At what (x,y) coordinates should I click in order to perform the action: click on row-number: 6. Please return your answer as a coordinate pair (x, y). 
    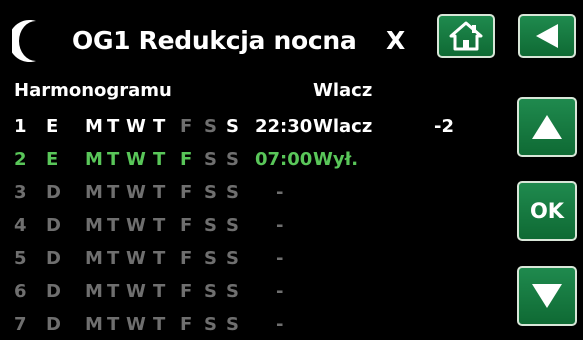
    Looking at the image, I should click on (20, 291).